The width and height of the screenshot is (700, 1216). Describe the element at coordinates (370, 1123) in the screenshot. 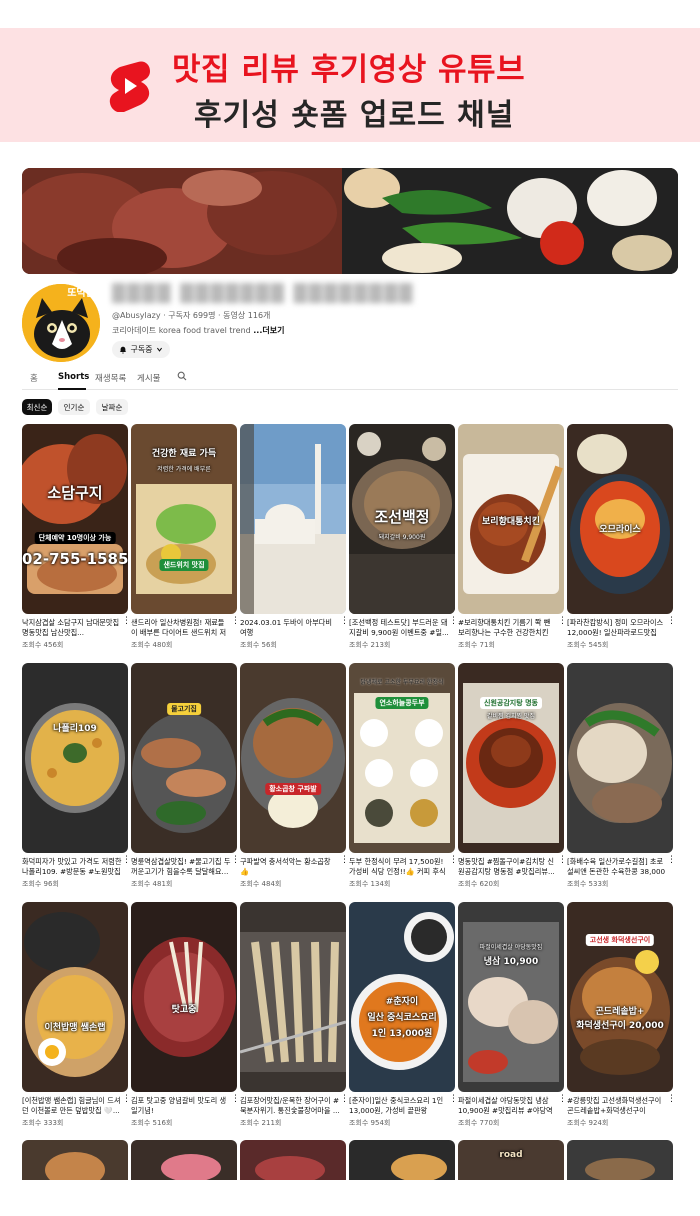

I see `view-count: 조회수 954회` at that location.